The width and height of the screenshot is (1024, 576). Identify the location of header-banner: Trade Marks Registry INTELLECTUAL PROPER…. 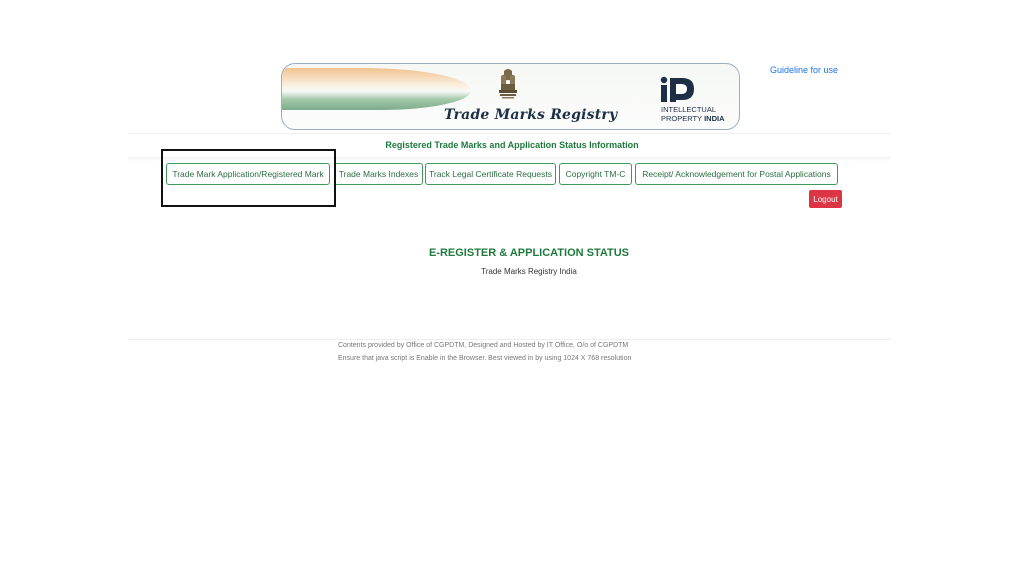
(510, 96).